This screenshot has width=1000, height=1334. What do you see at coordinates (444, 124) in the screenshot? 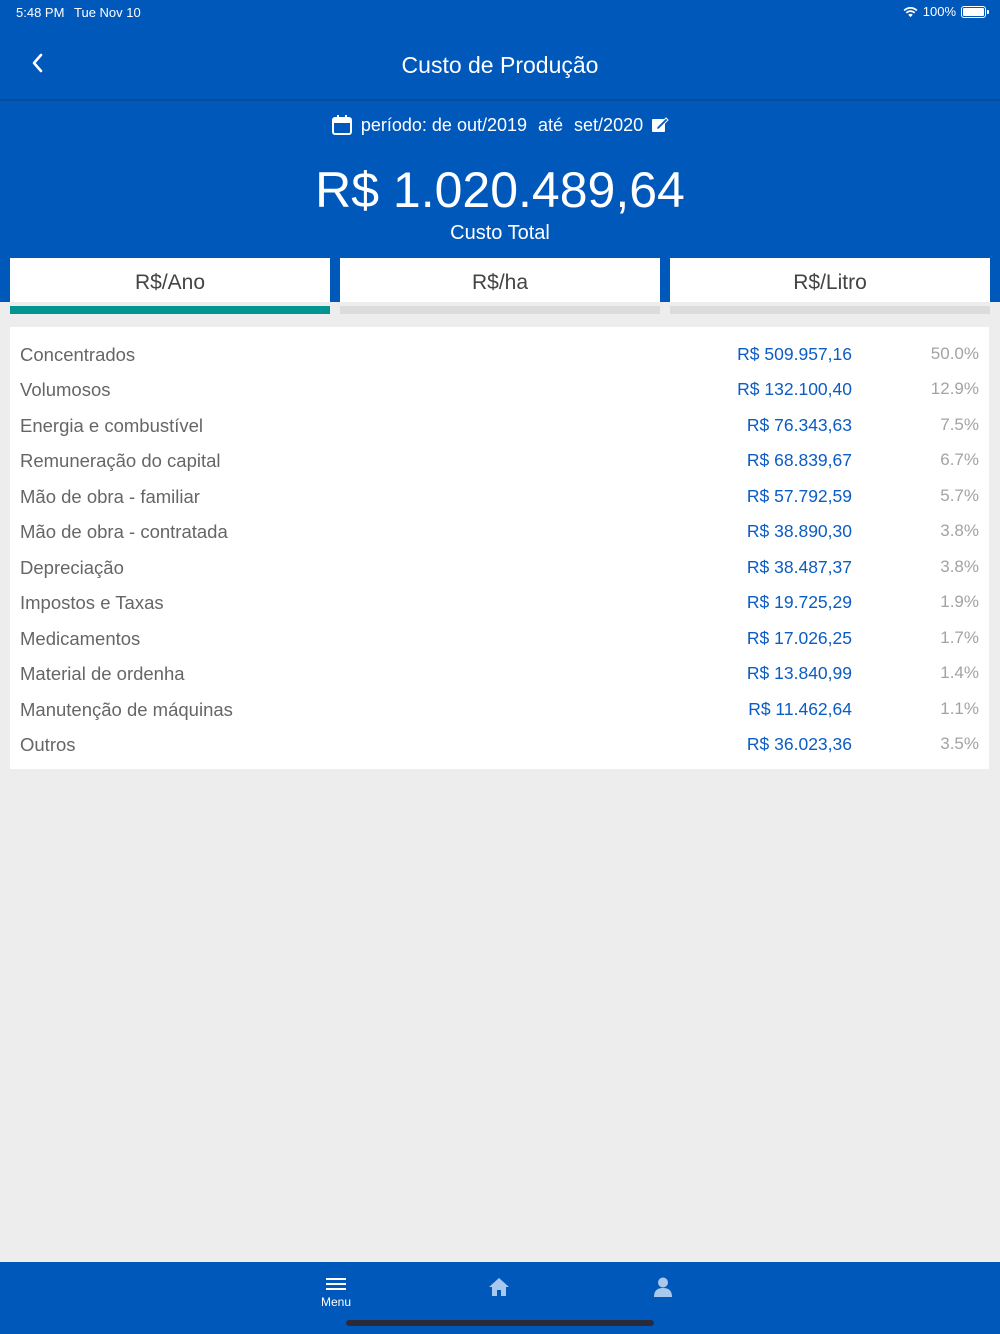
I see `period-start: período: de out/2019` at bounding box center [444, 124].